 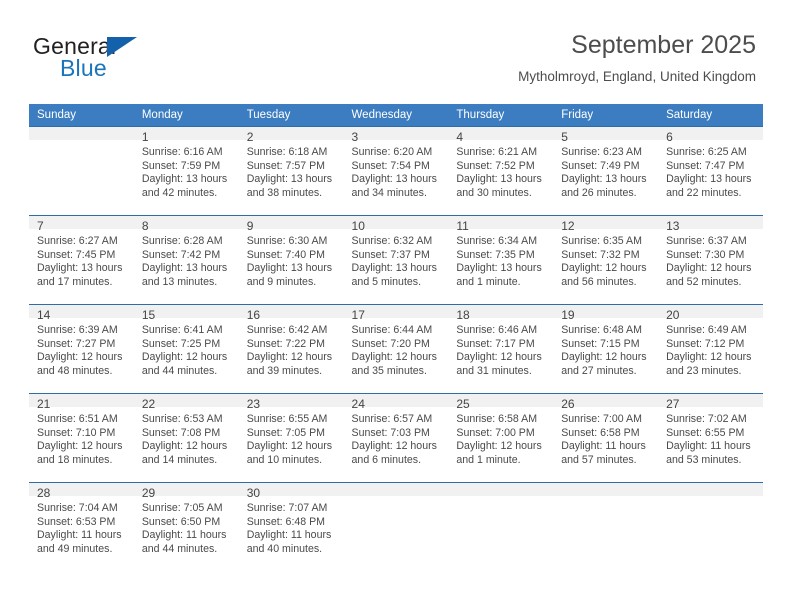 What do you see at coordinates (291, 135) in the screenshot?
I see `day-number: 2` at bounding box center [291, 135].